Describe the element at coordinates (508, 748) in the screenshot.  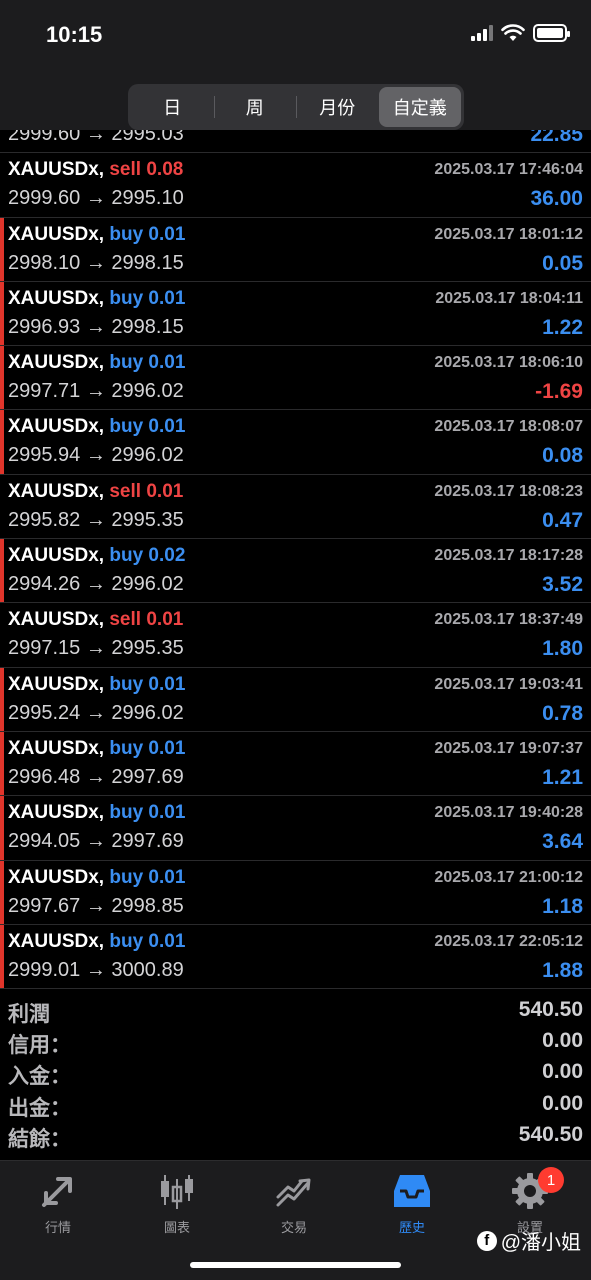
I see `trade-datetime: 2025.03.17 19:07:37` at that location.